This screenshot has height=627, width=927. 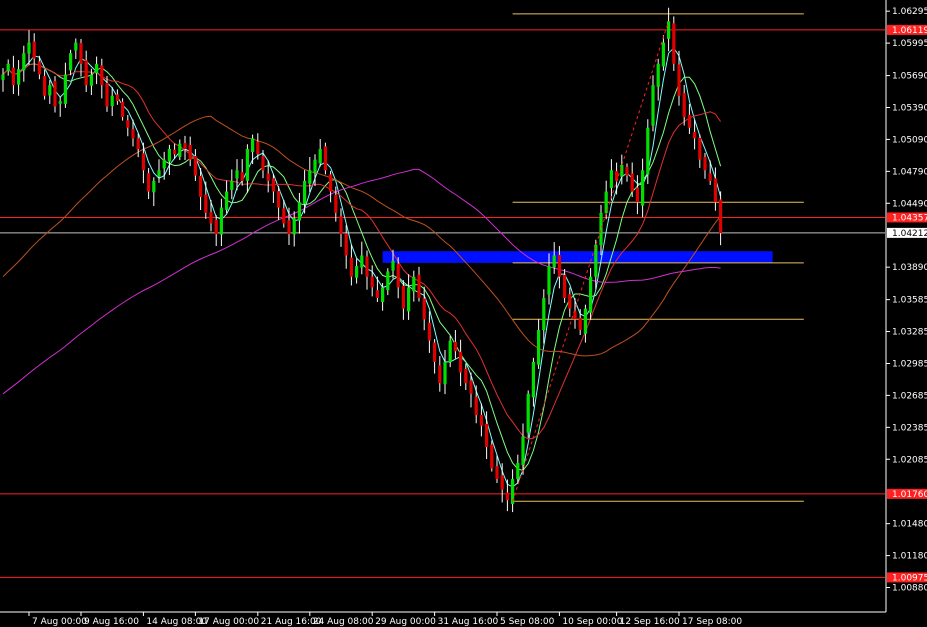 What do you see at coordinates (59, 622) in the screenshot?
I see `x-tick-label: 7 Aug 00:00` at bounding box center [59, 622].